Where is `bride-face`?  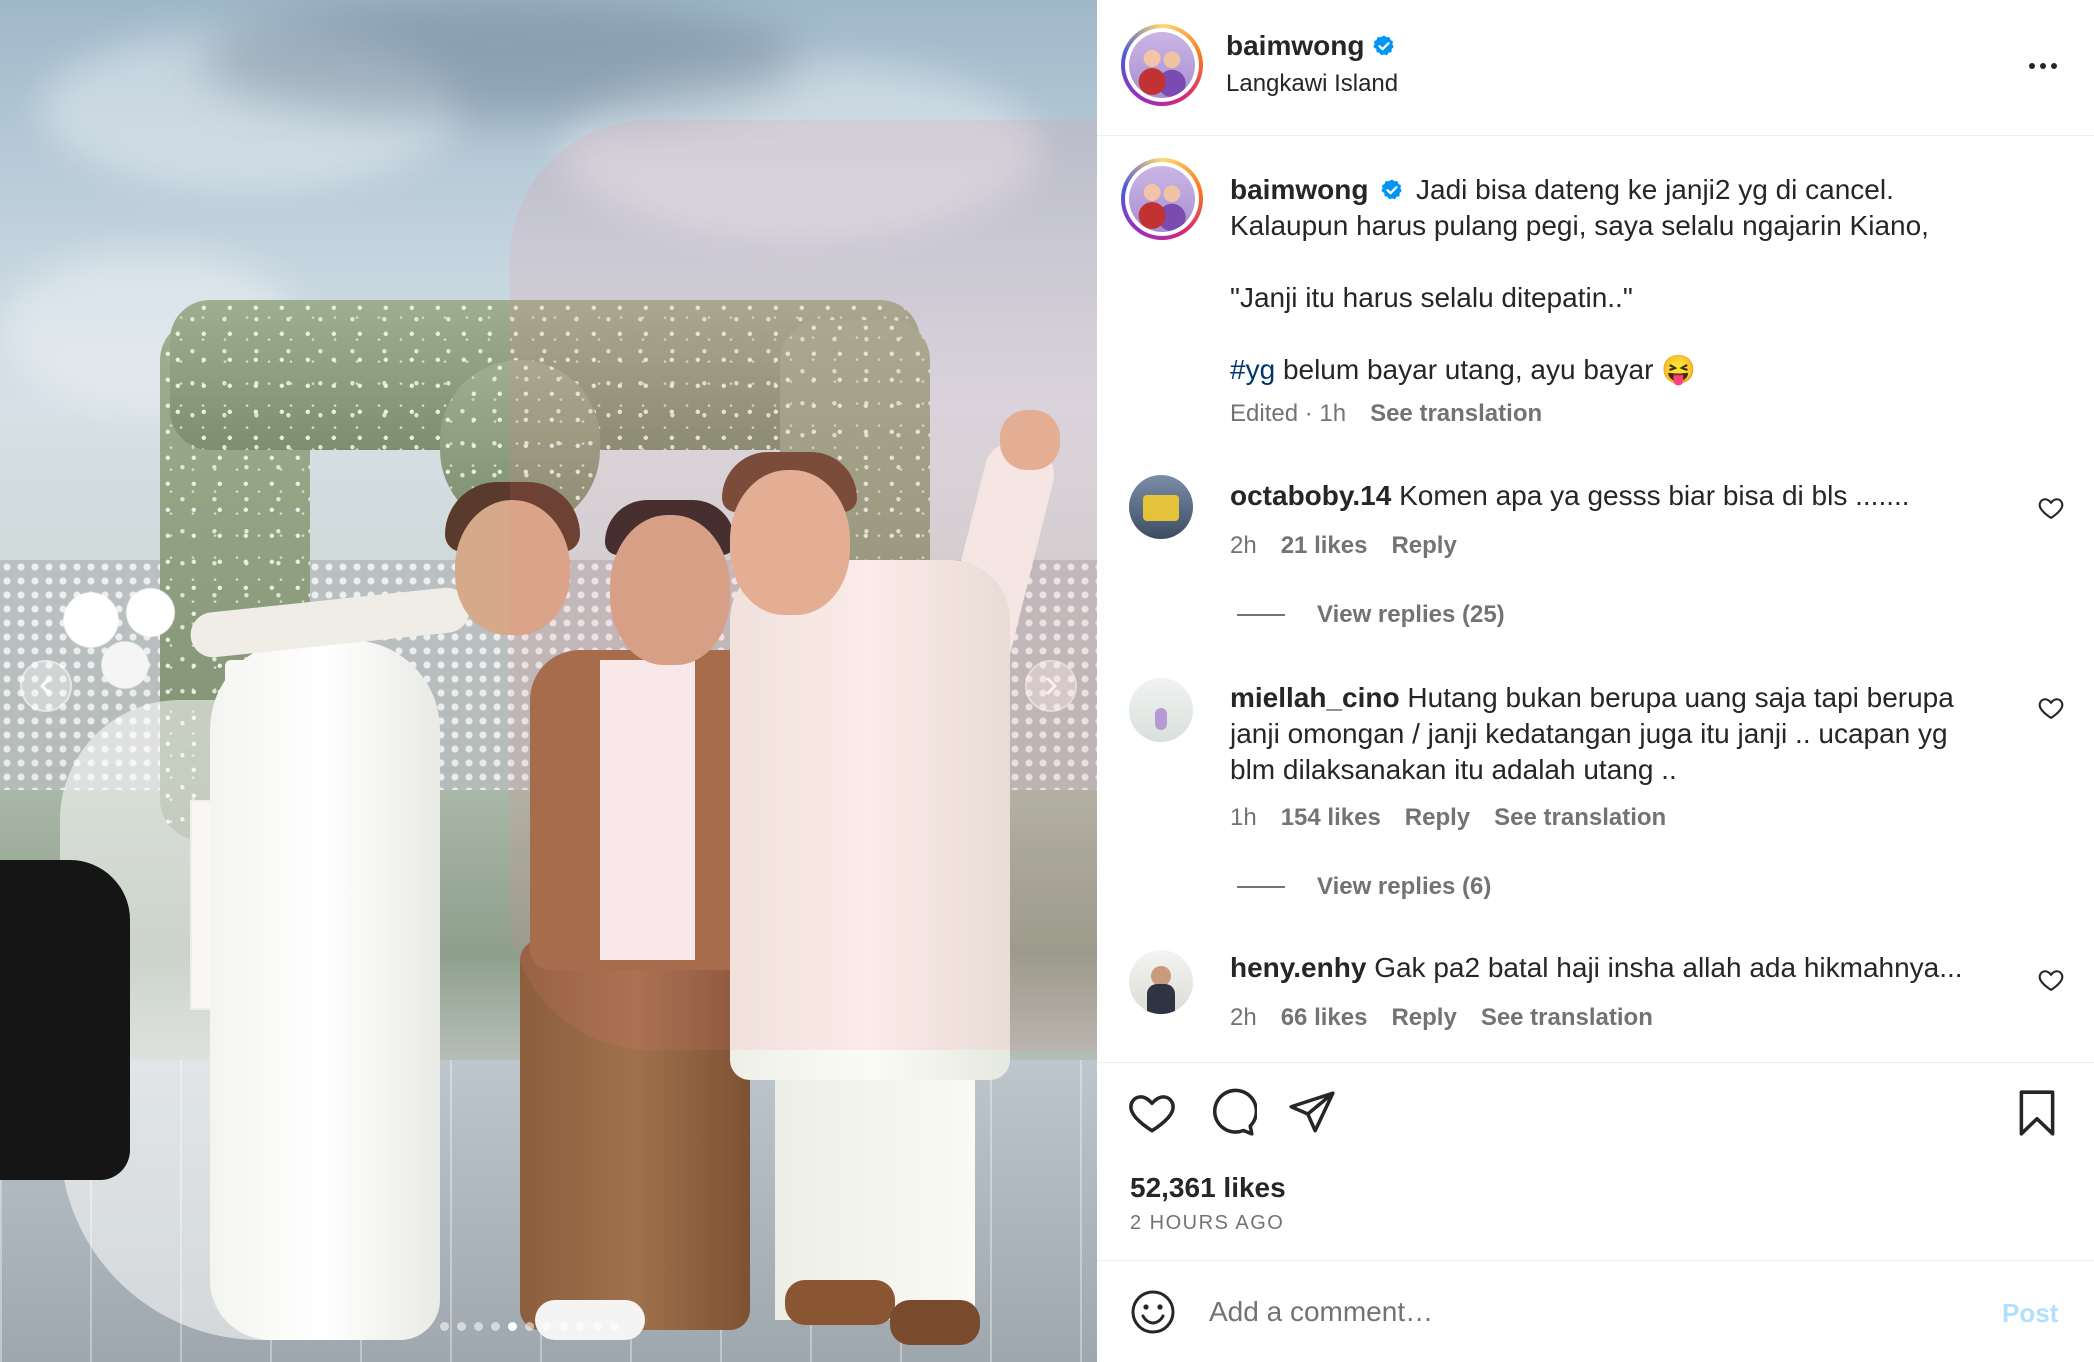 bride-face is located at coordinates (512, 567).